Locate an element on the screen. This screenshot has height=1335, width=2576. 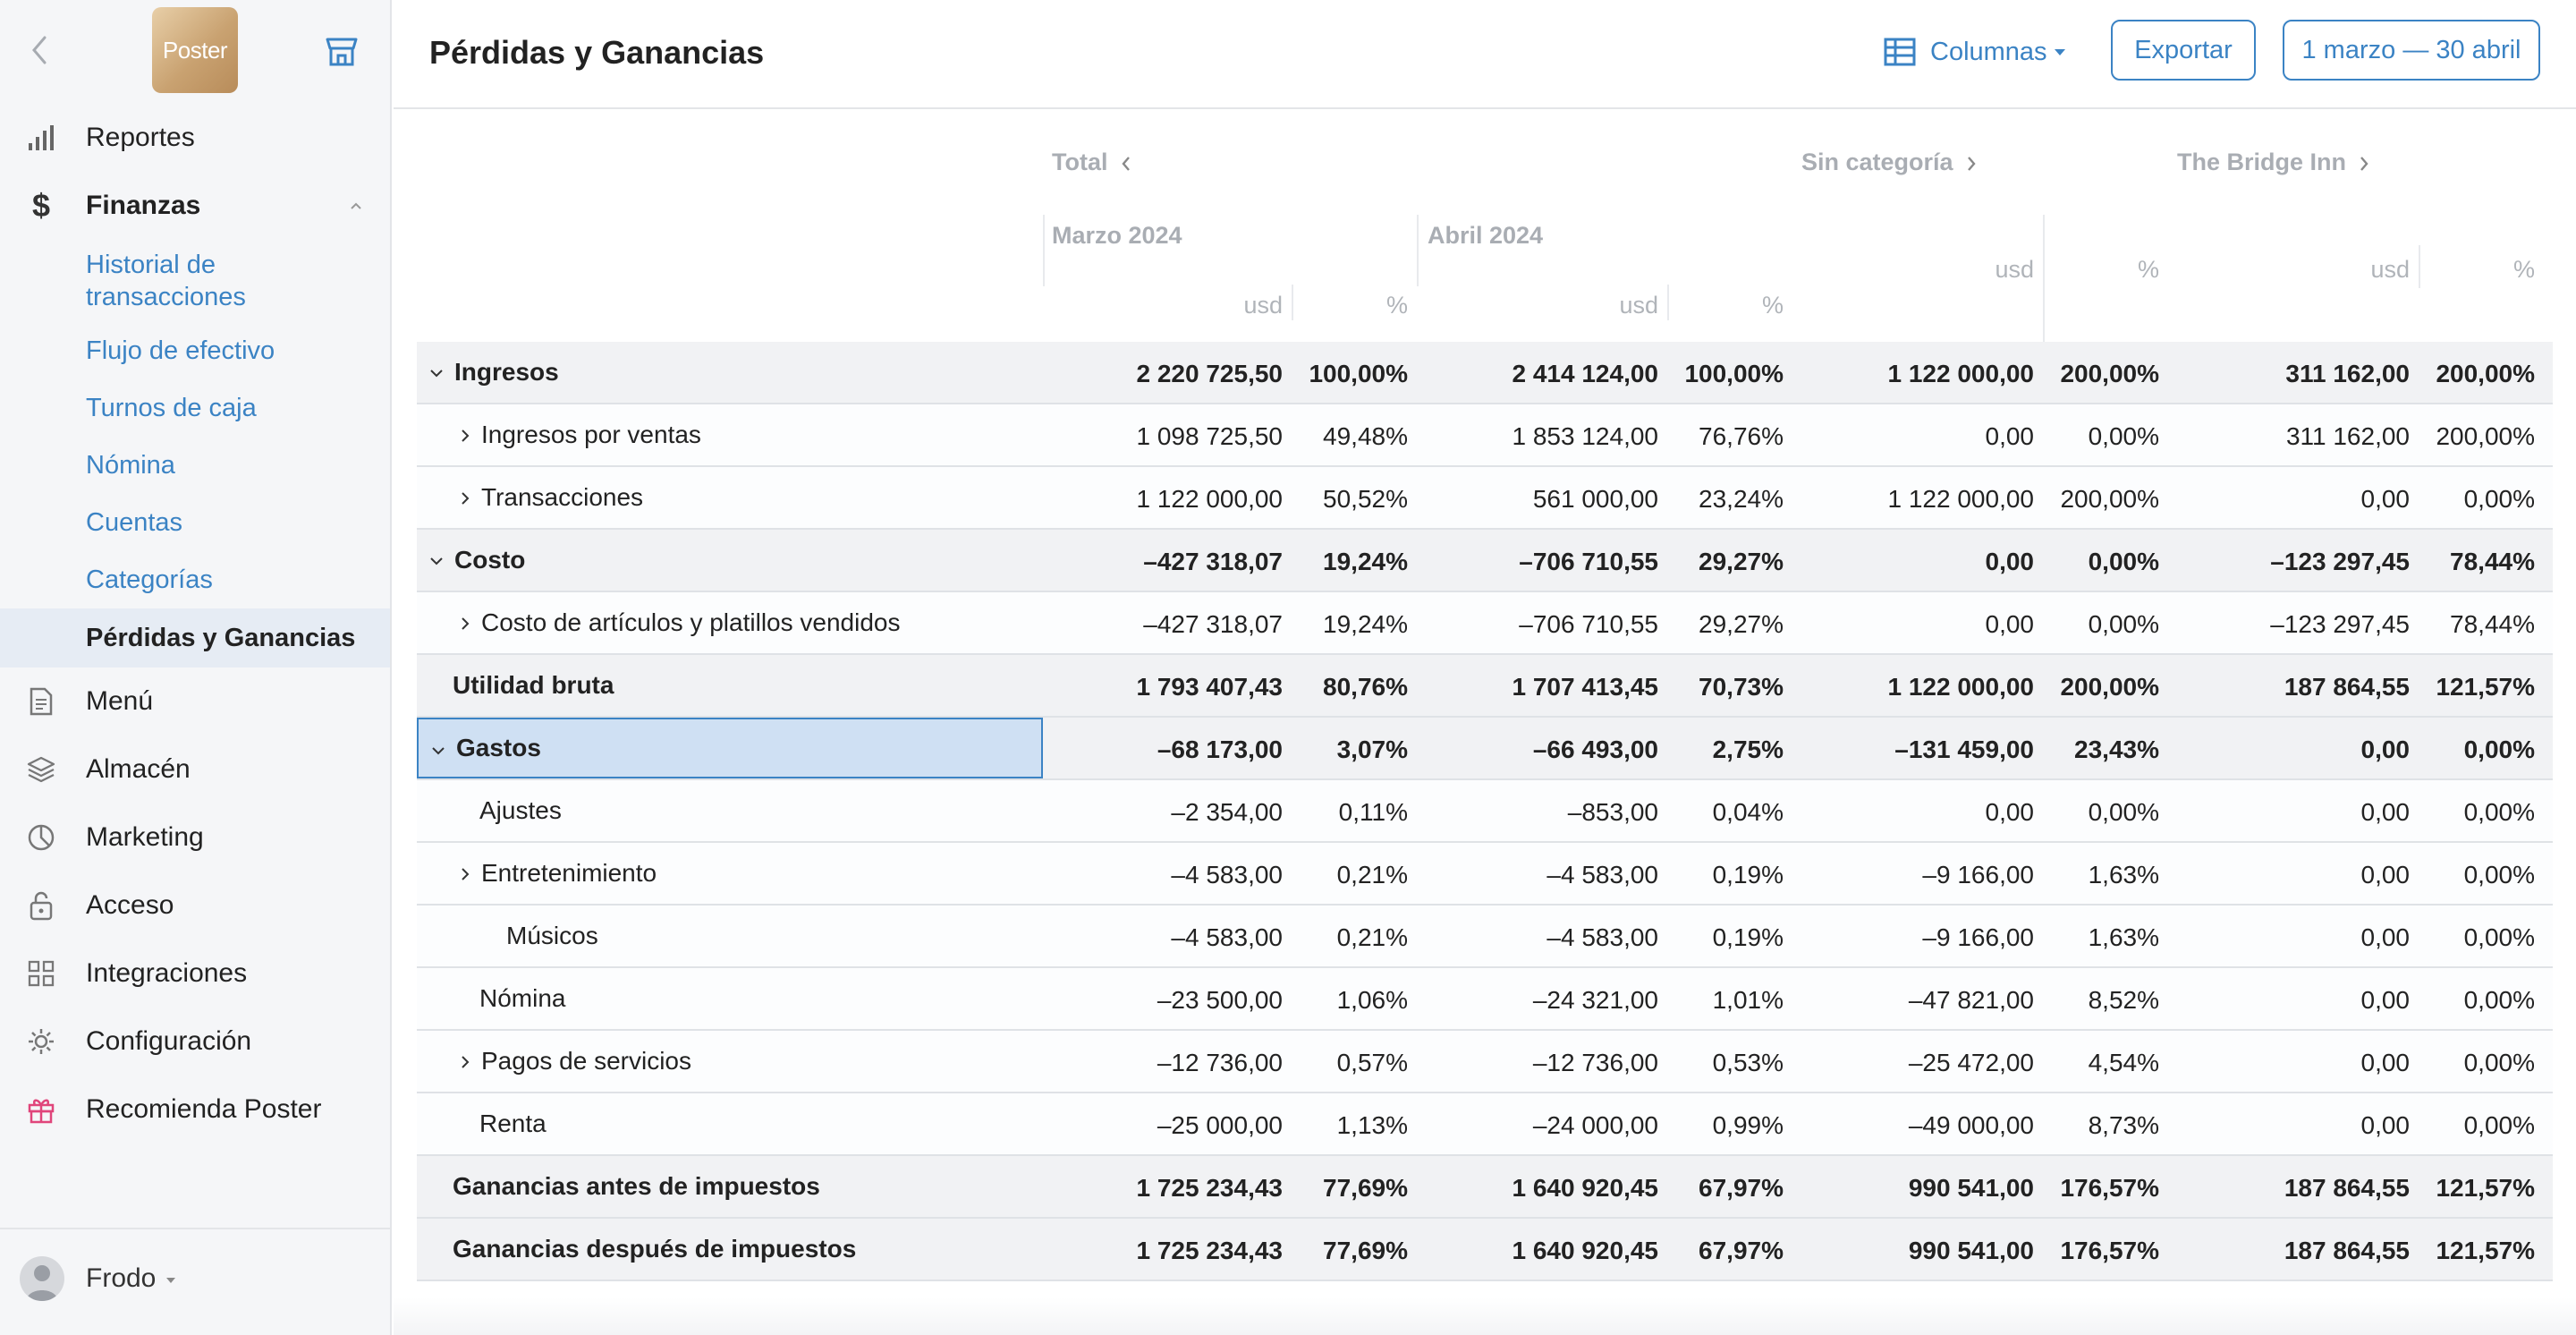
sidebar-item-acceso: Acceso is located at coordinates (195, 906).